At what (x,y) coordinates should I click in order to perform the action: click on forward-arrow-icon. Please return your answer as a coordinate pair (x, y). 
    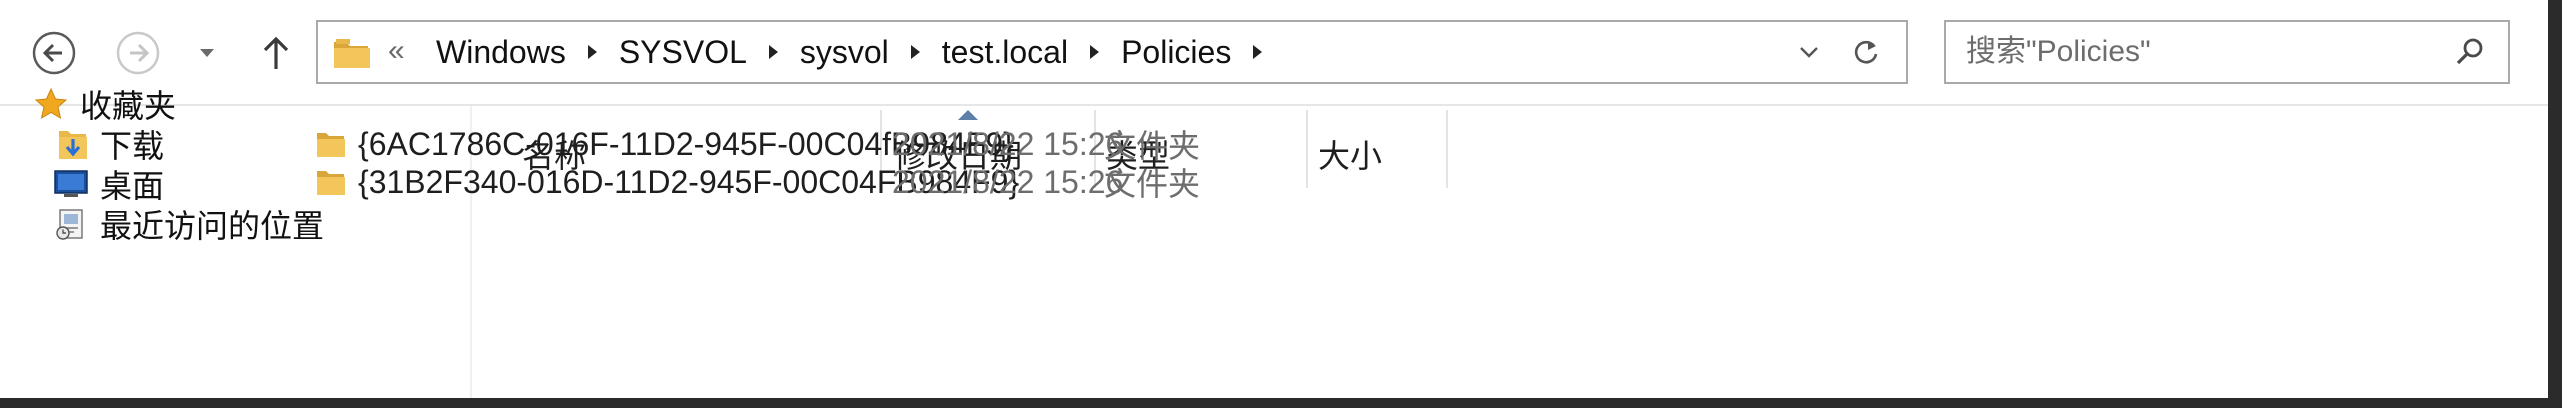
    Looking at the image, I should click on (138, 53).